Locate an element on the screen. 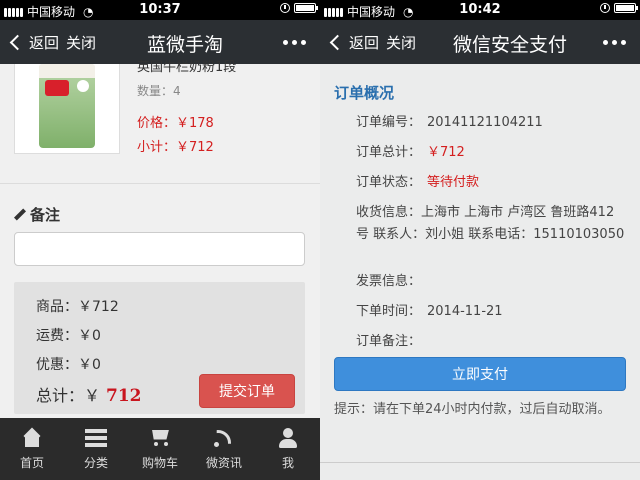 The height and width of the screenshot is (480, 640). order-note: 订单备注： is located at coordinates (389, 341).